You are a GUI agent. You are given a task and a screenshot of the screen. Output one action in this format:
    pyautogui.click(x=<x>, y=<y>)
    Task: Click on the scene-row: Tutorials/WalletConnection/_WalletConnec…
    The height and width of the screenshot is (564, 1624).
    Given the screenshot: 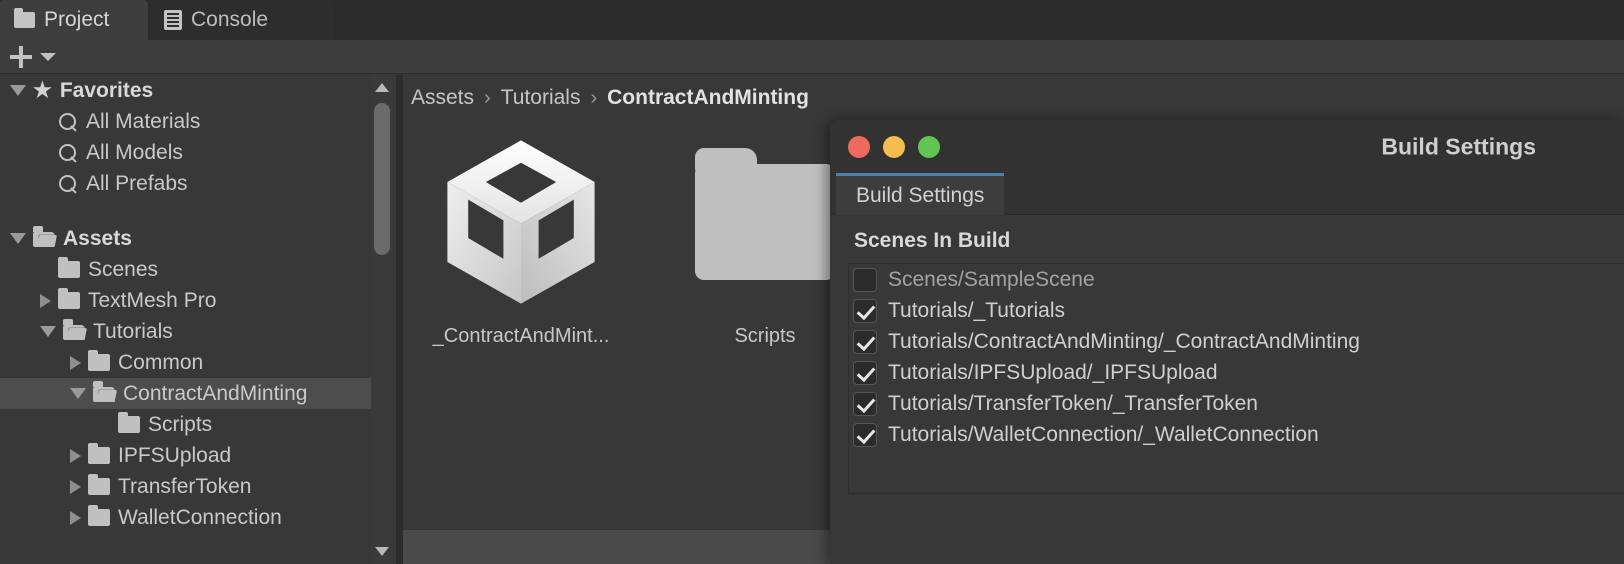 What is the action you would take?
    pyautogui.click(x=1236, y=434)
    